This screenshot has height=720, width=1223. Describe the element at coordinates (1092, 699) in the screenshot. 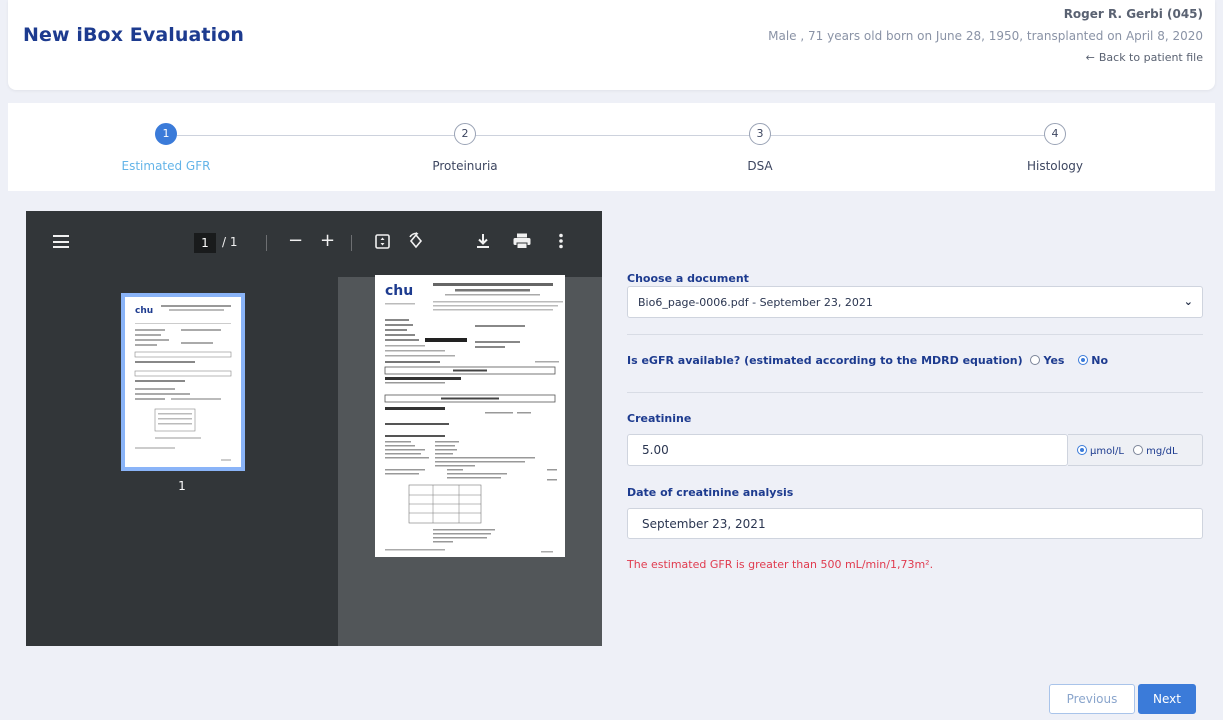

I see `previous-button: Previous` at that location.